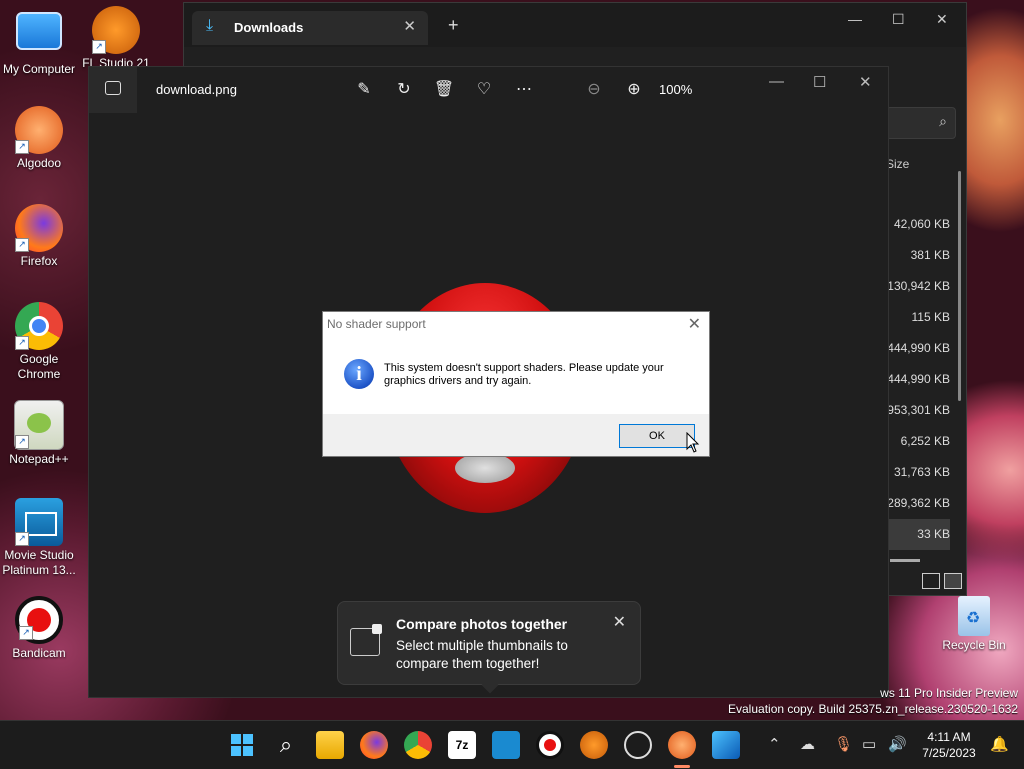  Describe the element at coordinates (364, 90) in the screenshot. I see `edit-image-icon: ✎` at that location.